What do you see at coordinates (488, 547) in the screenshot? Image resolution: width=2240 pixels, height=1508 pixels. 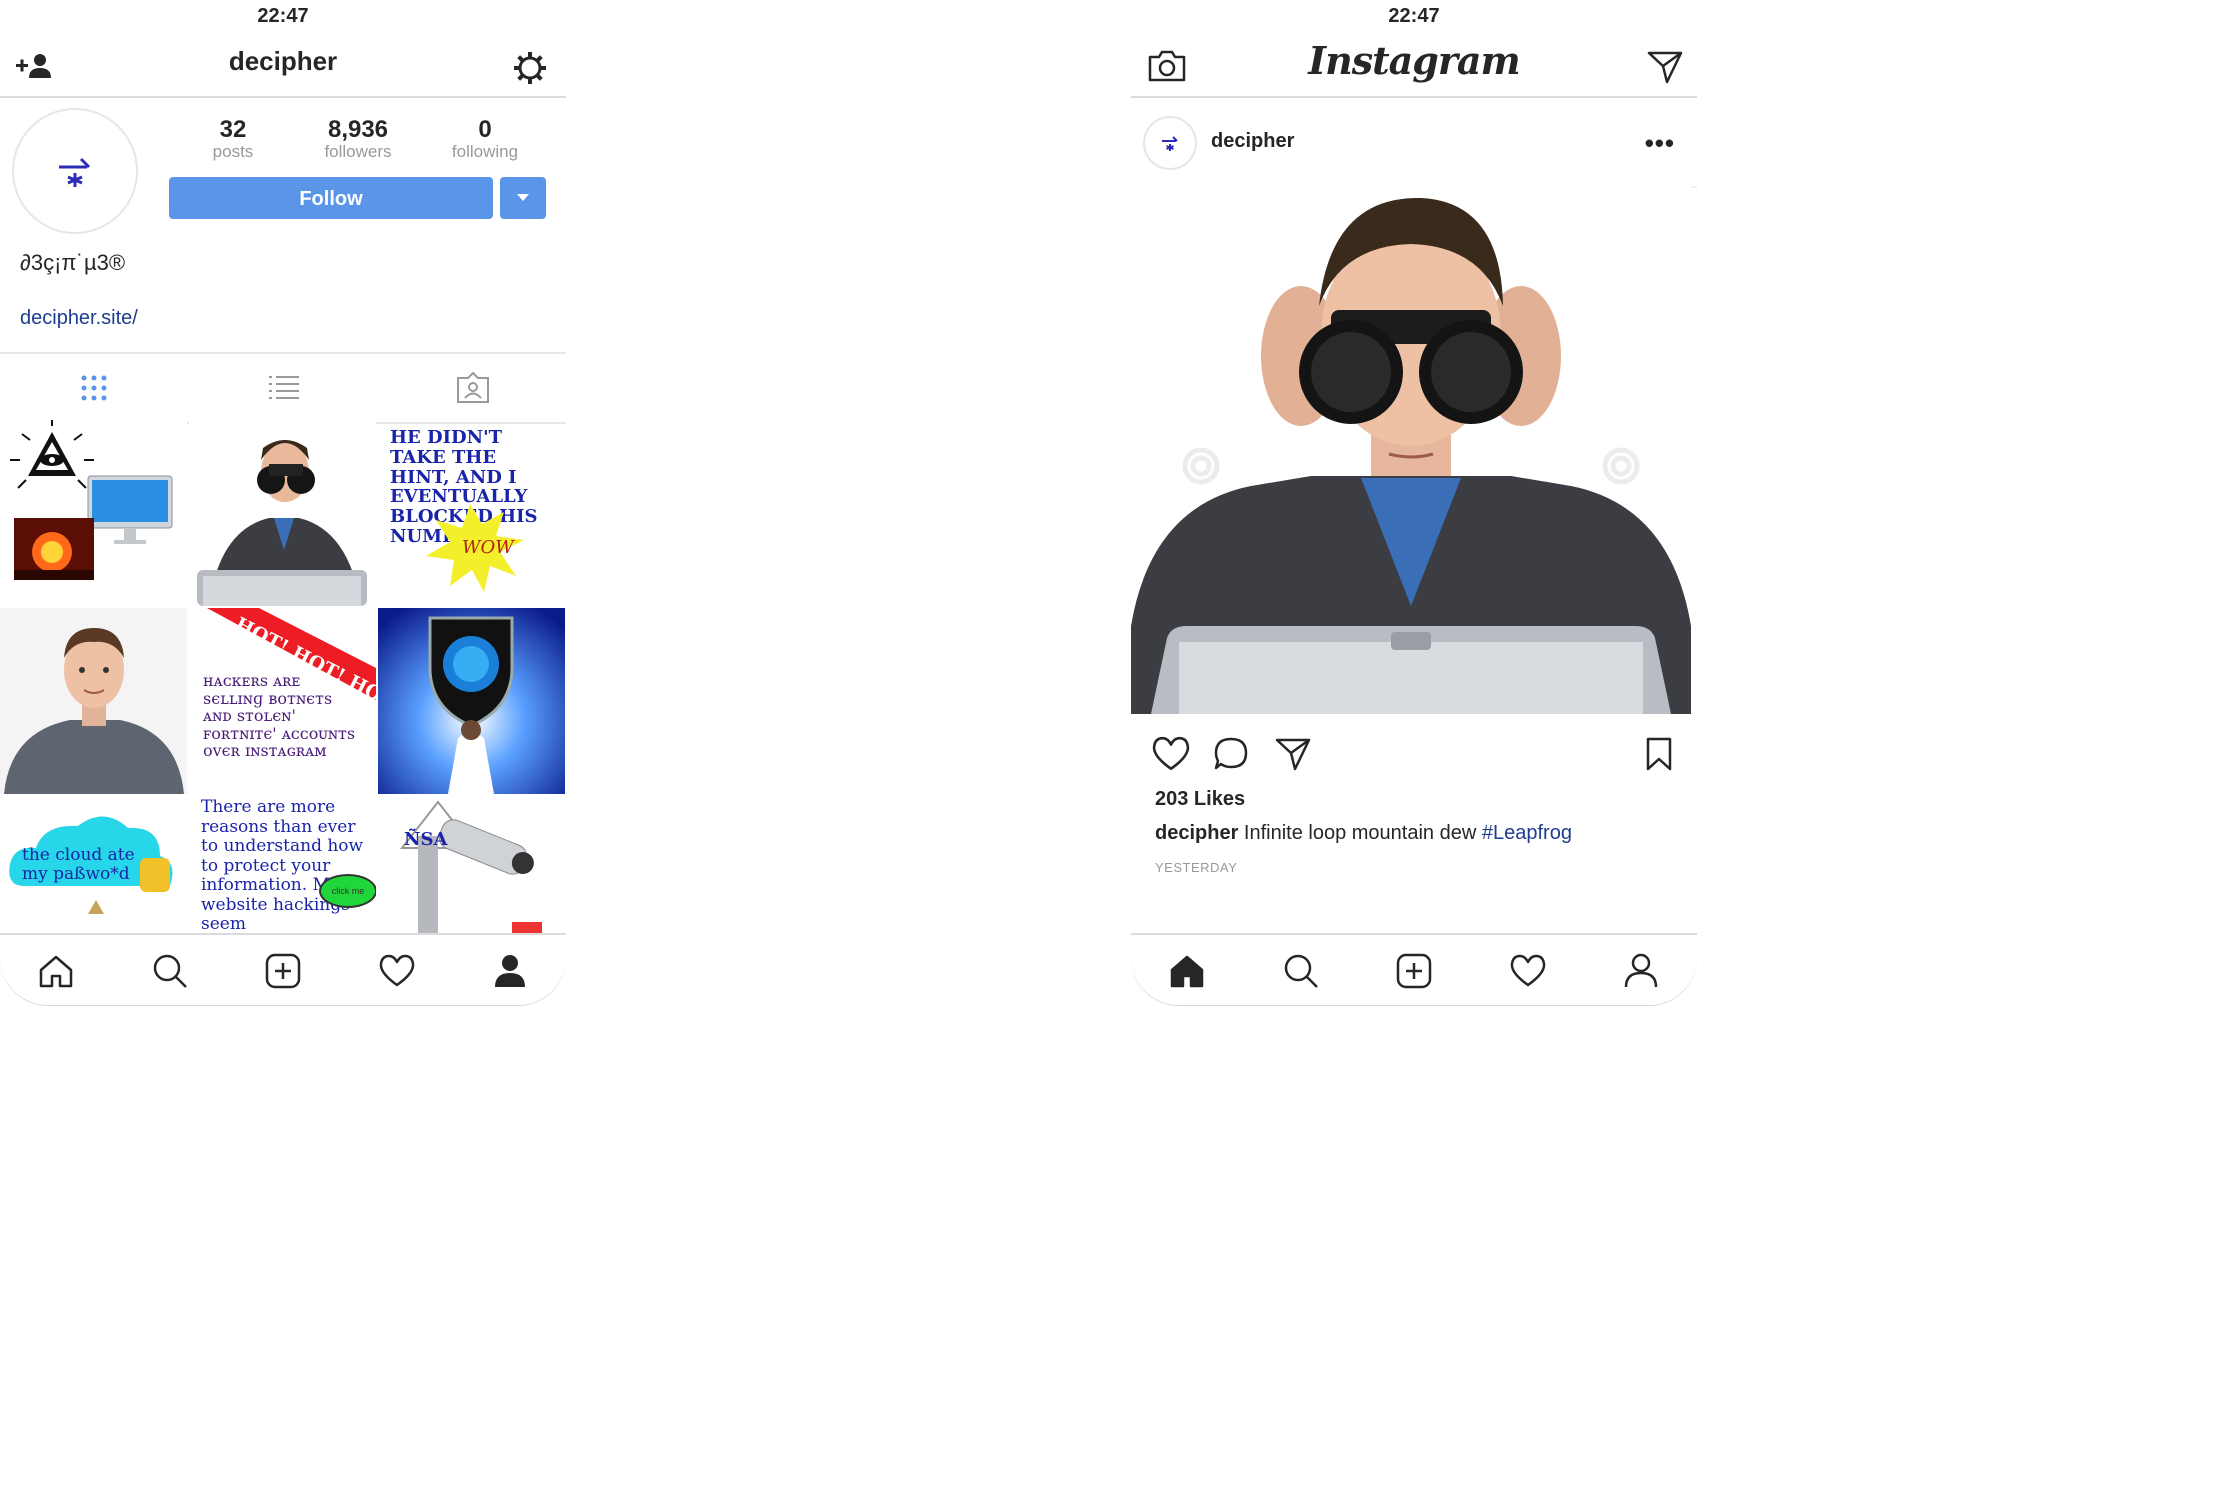 I see `tile-3-badge: WOW` at bounding box center [488, 547].